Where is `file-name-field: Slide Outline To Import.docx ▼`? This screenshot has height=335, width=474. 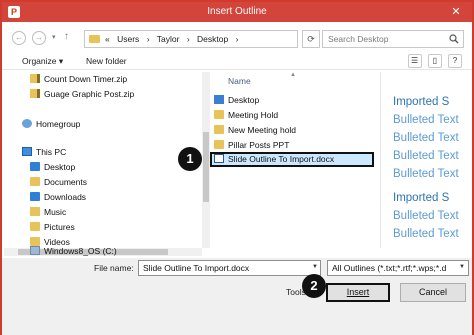
file-name-field: Slide Outline To Import.docx ▼ is located at coordinates (229, 268).